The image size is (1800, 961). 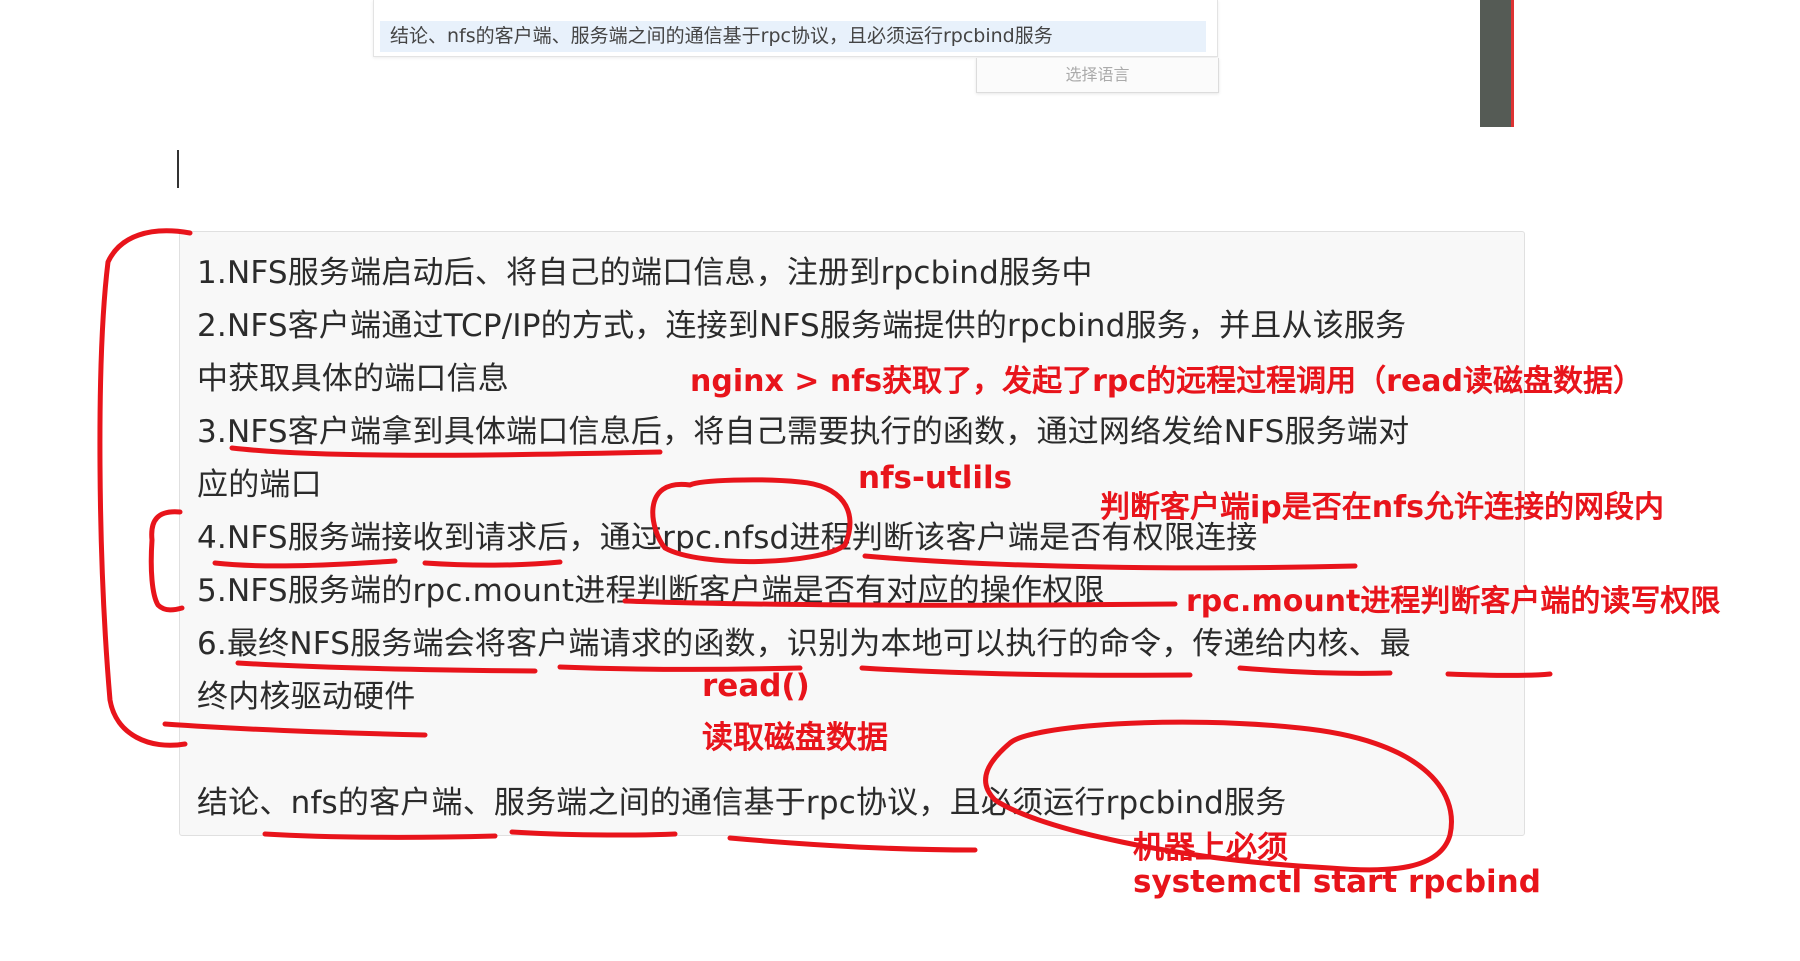 I want to click on small-left-bracket, so click(x=166, y=561).